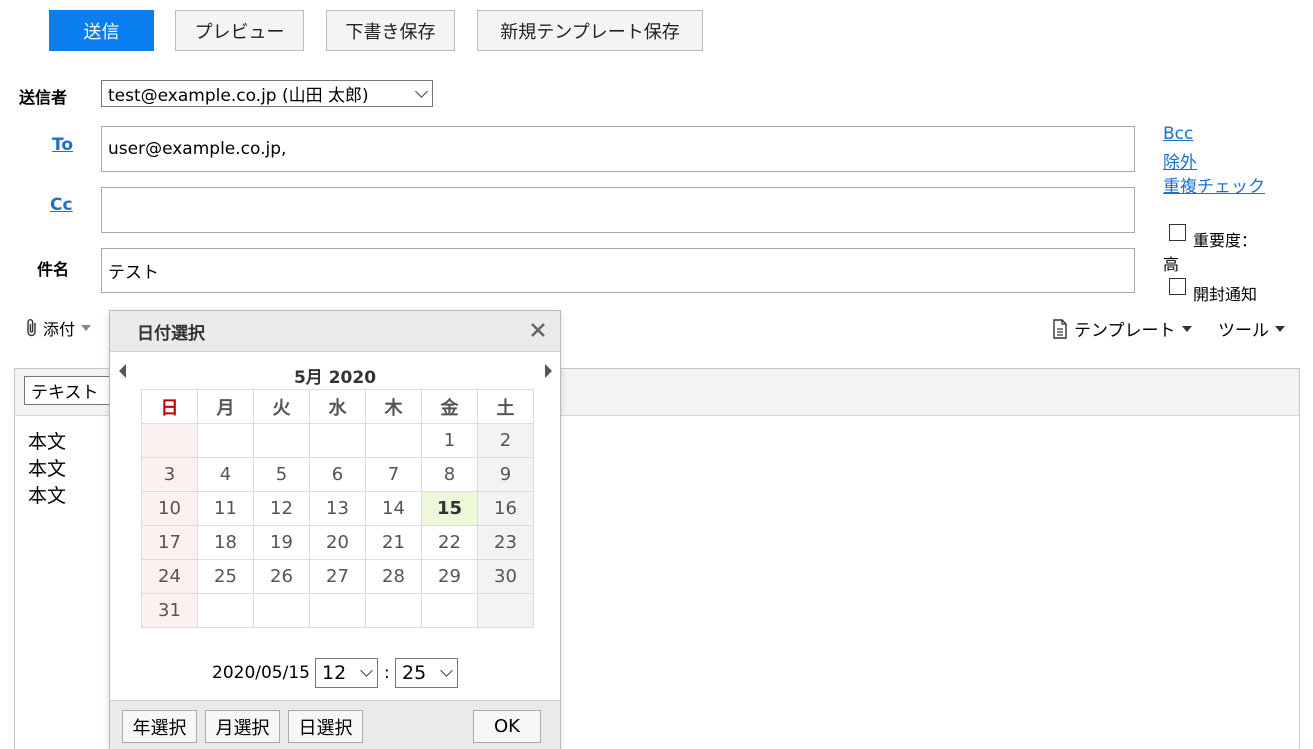 The height and width of the screenshot is (749, 1313). Describe the element at coordinates (346, 673) in the screenshot. I see `hour-select: 12` at that location.